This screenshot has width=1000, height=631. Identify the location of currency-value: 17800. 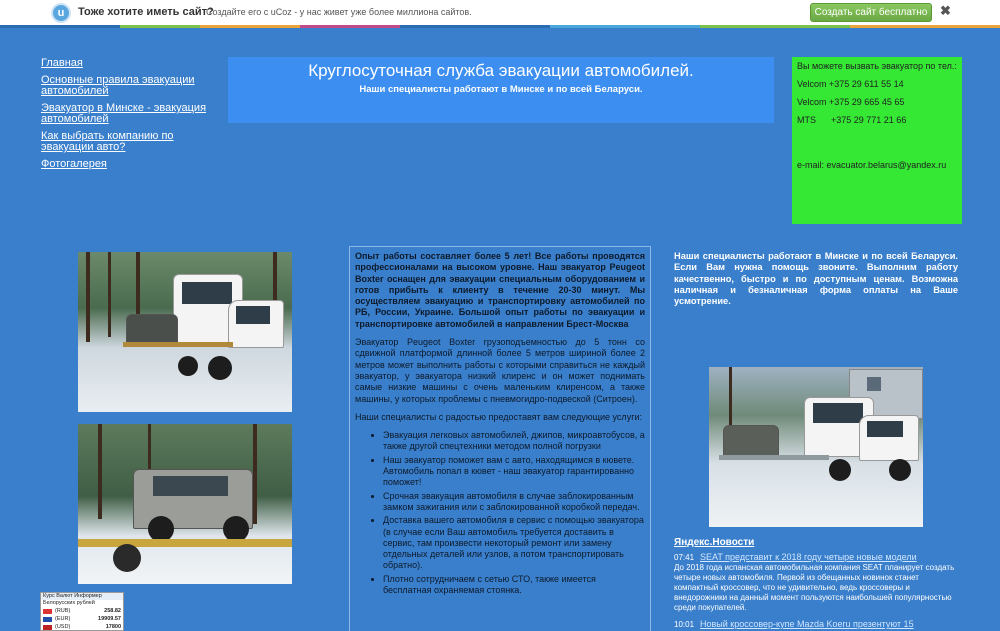
(113, 627).